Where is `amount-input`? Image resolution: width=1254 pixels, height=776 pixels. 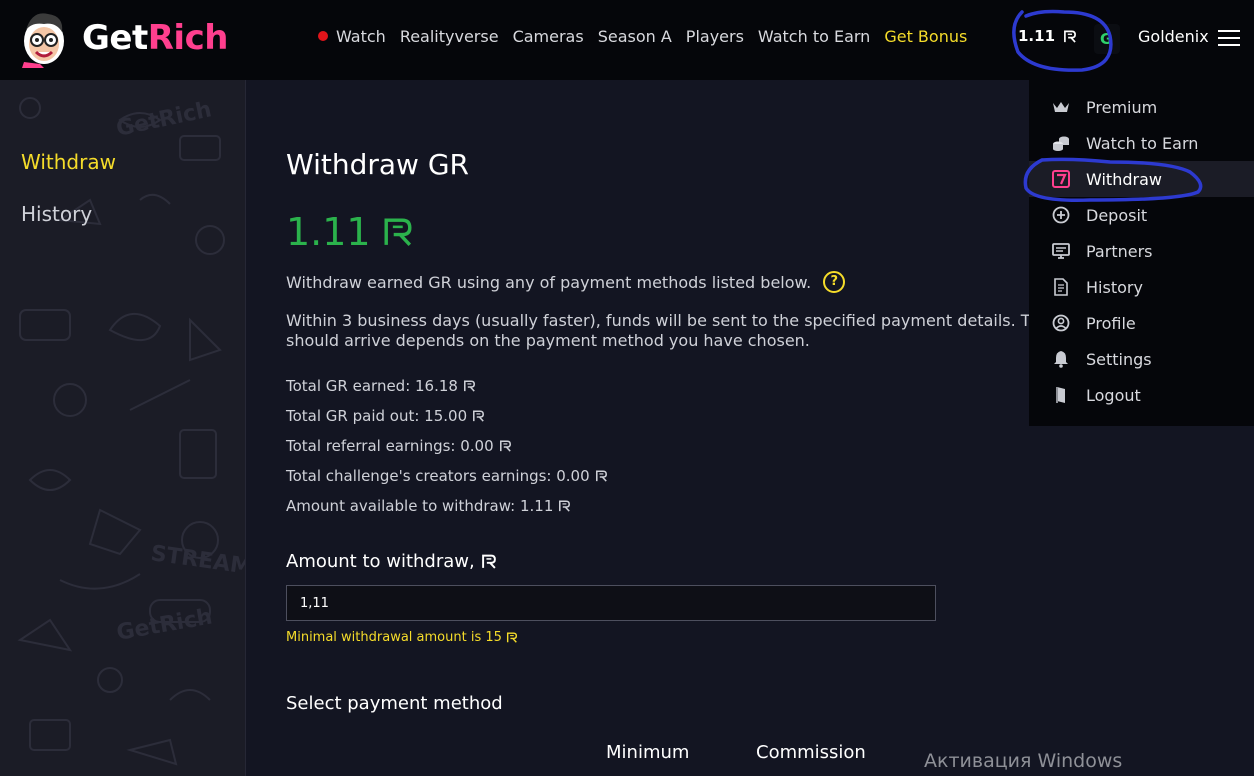
amount-input is located at coordinates (611, 603).